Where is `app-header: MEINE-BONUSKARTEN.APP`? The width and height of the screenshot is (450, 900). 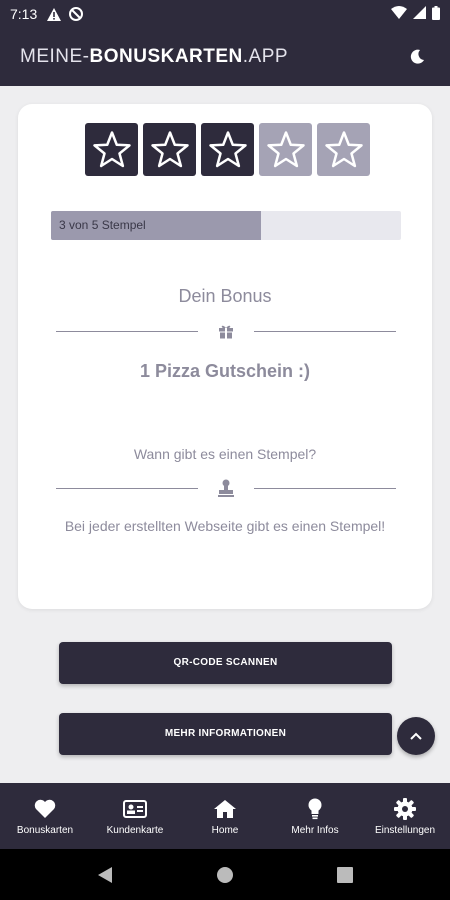 app-header: MEINE-BONUSKARTEN.APP is located at coordinates (225, 57).